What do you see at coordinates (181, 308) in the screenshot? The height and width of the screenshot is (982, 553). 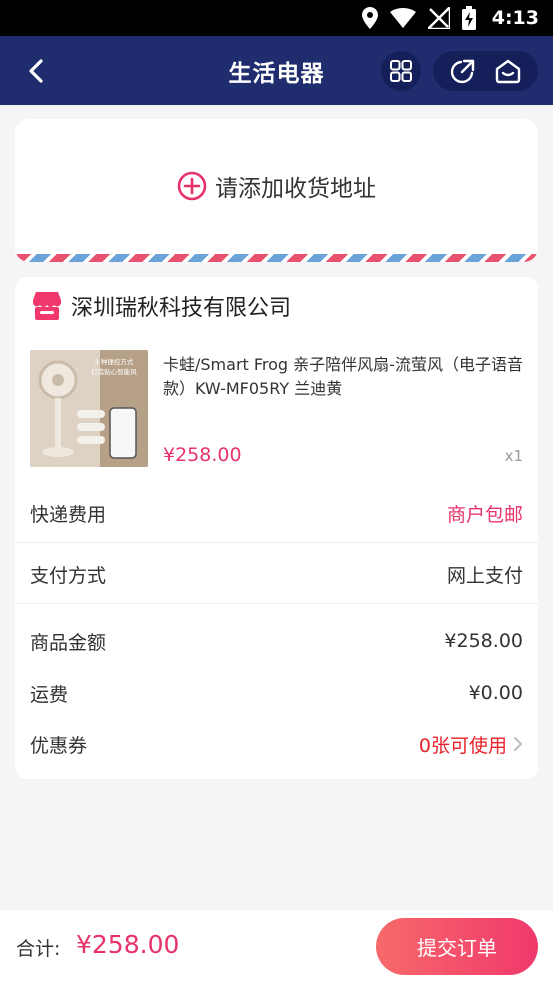 I see `shop-name: 深圳瑞秋科技有限公司` at bounding box center [181, 308].